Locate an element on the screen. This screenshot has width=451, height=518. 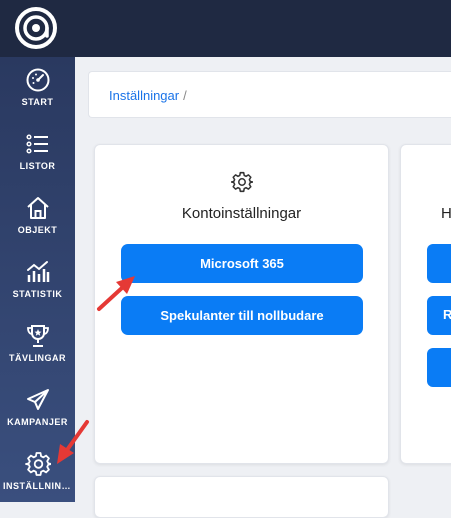
sidebar-item-statistik: STATISTIK is located at coordinates (37, 289).